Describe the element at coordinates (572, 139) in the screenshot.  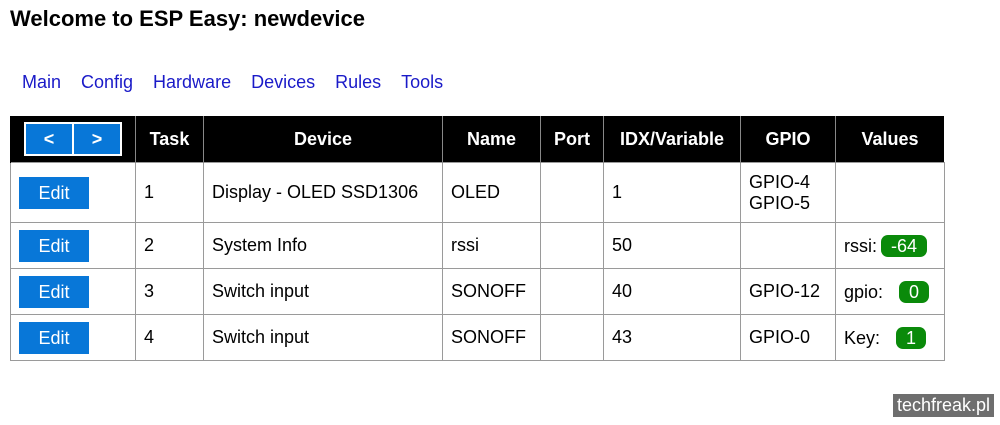
I see `header-port: Port` at that location.